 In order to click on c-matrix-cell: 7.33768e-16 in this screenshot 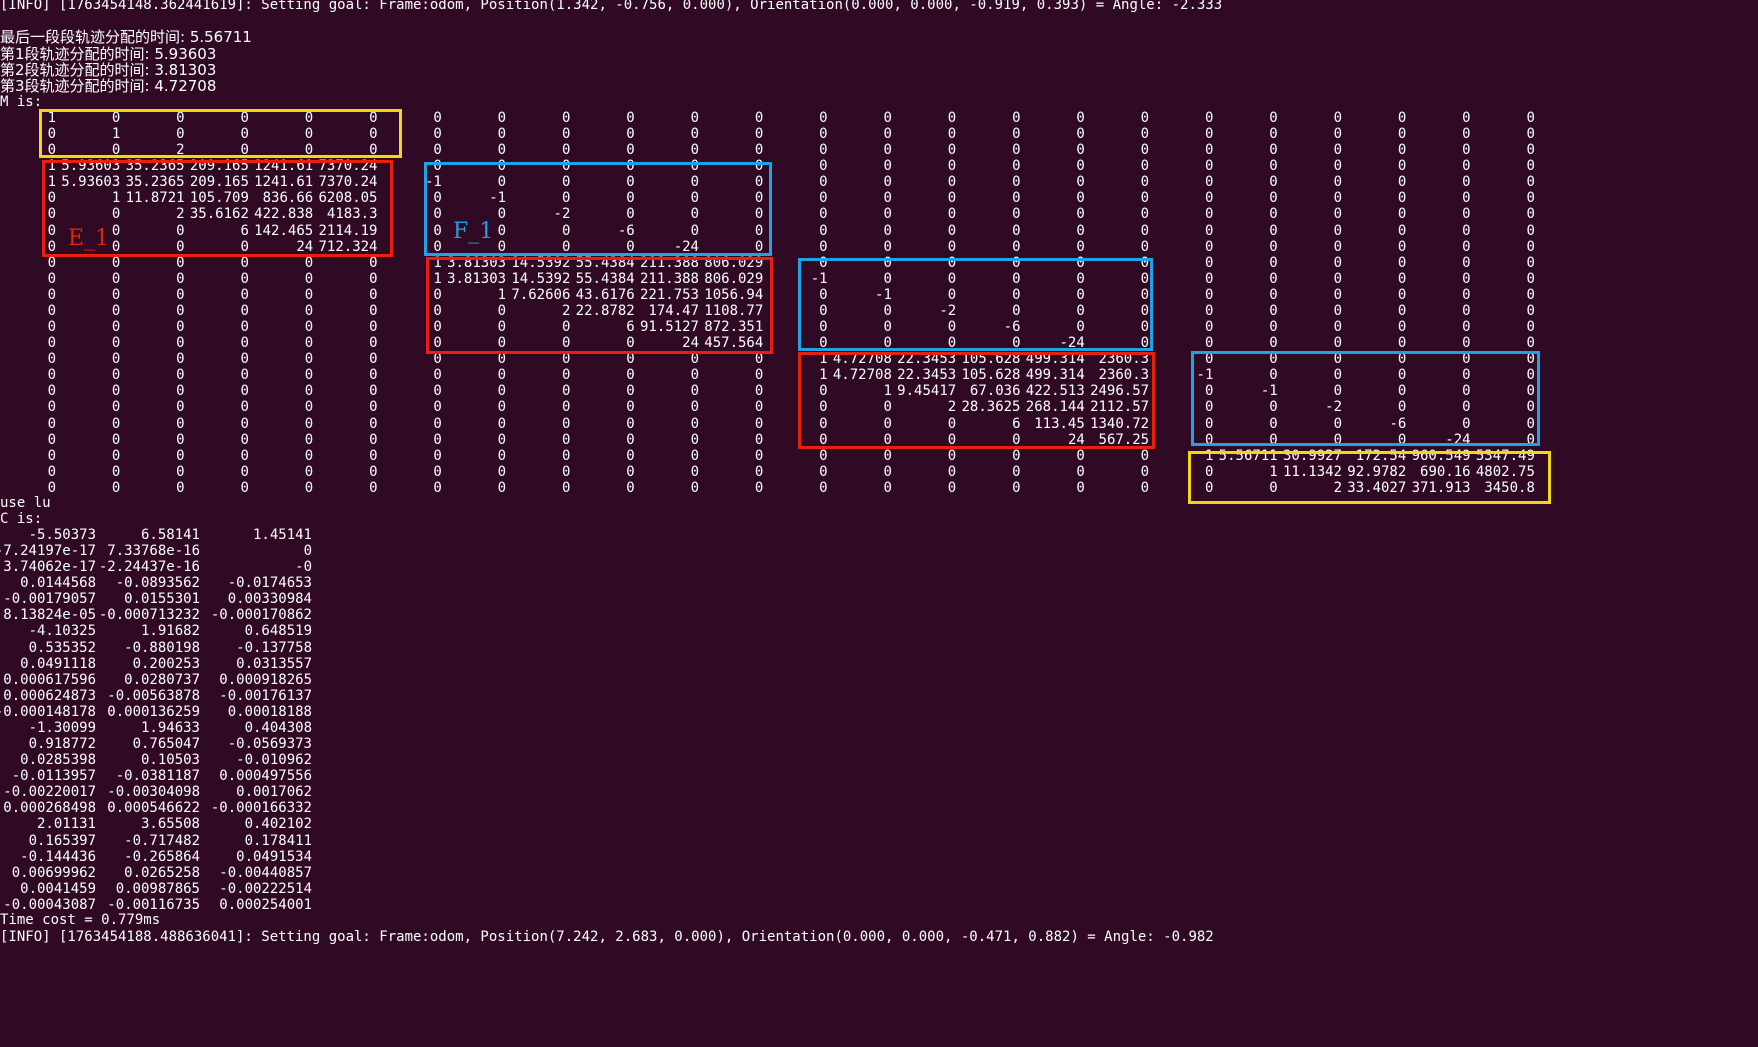, I will do `click(153, 551)`.